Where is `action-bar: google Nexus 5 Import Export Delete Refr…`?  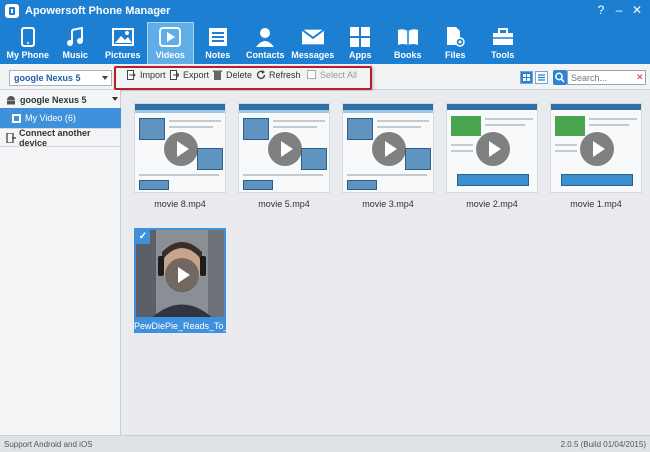 action-bar: google Nexus 5 Import Export Delete Refr… is located at coordinates (325, 77).